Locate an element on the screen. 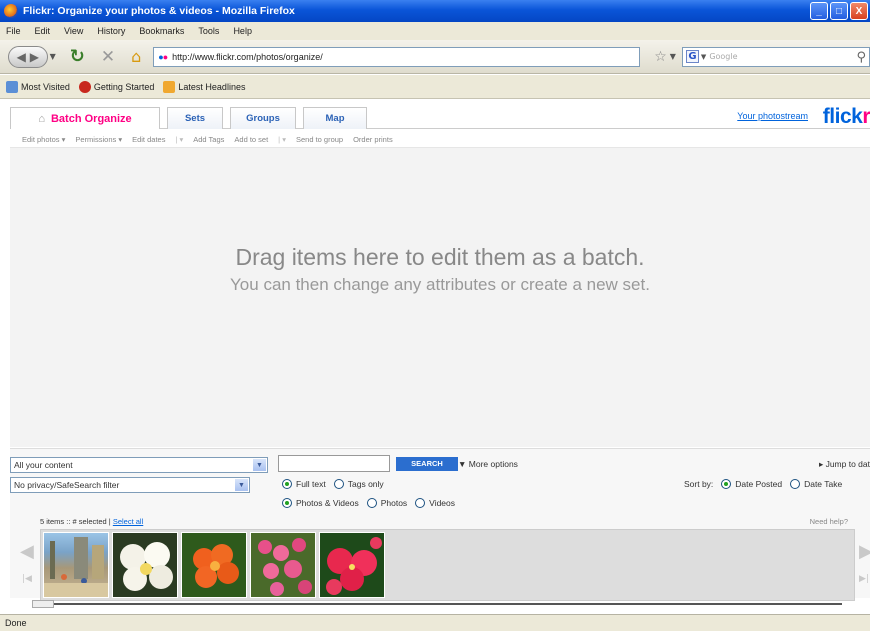  menu-bookmarks: Bookmarks is located at coordinates (161, 31).